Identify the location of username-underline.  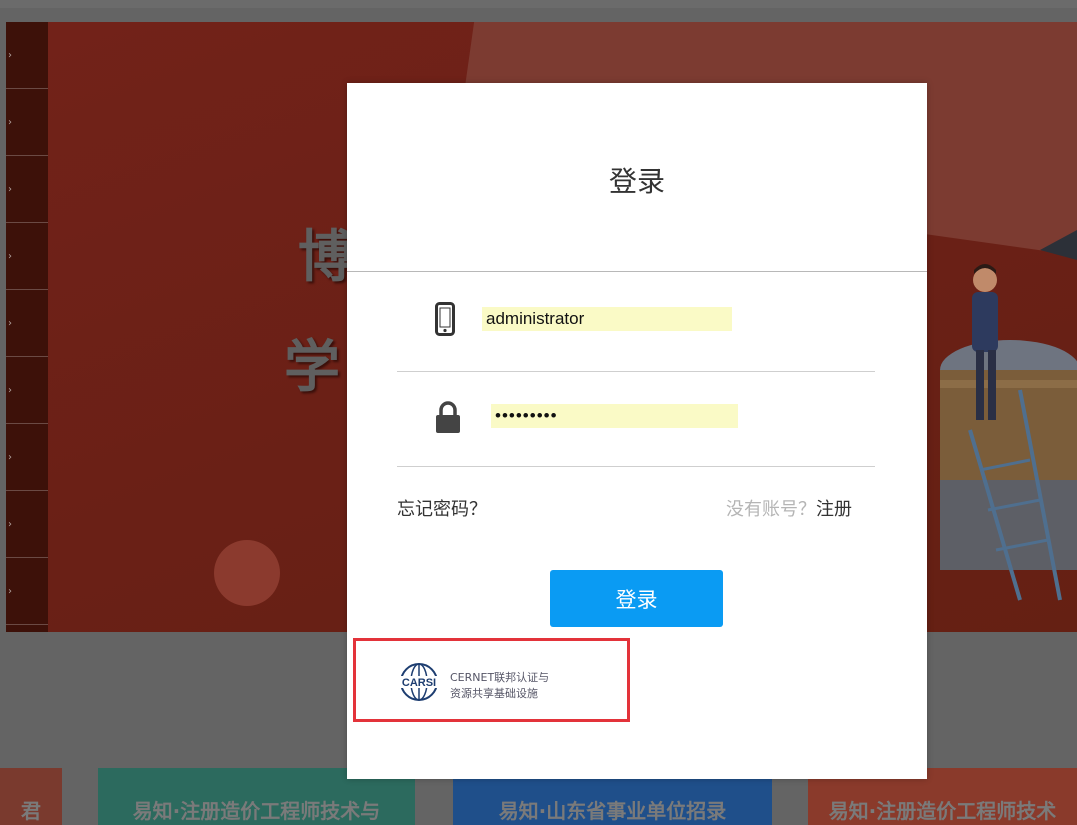
(636, 371).